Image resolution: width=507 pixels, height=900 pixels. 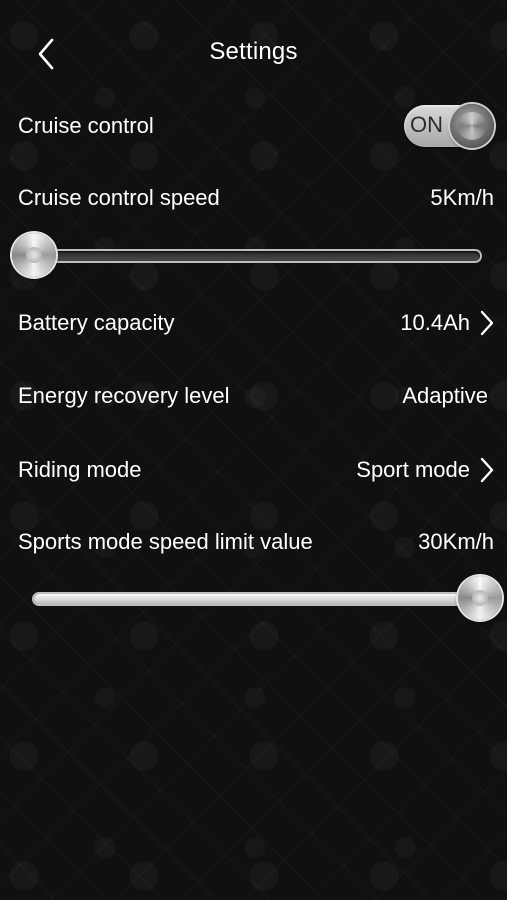 What do you see at coordinates (472, 126) in the screenshot?
I see `toggle-knob` at bounding box center [472, 126].